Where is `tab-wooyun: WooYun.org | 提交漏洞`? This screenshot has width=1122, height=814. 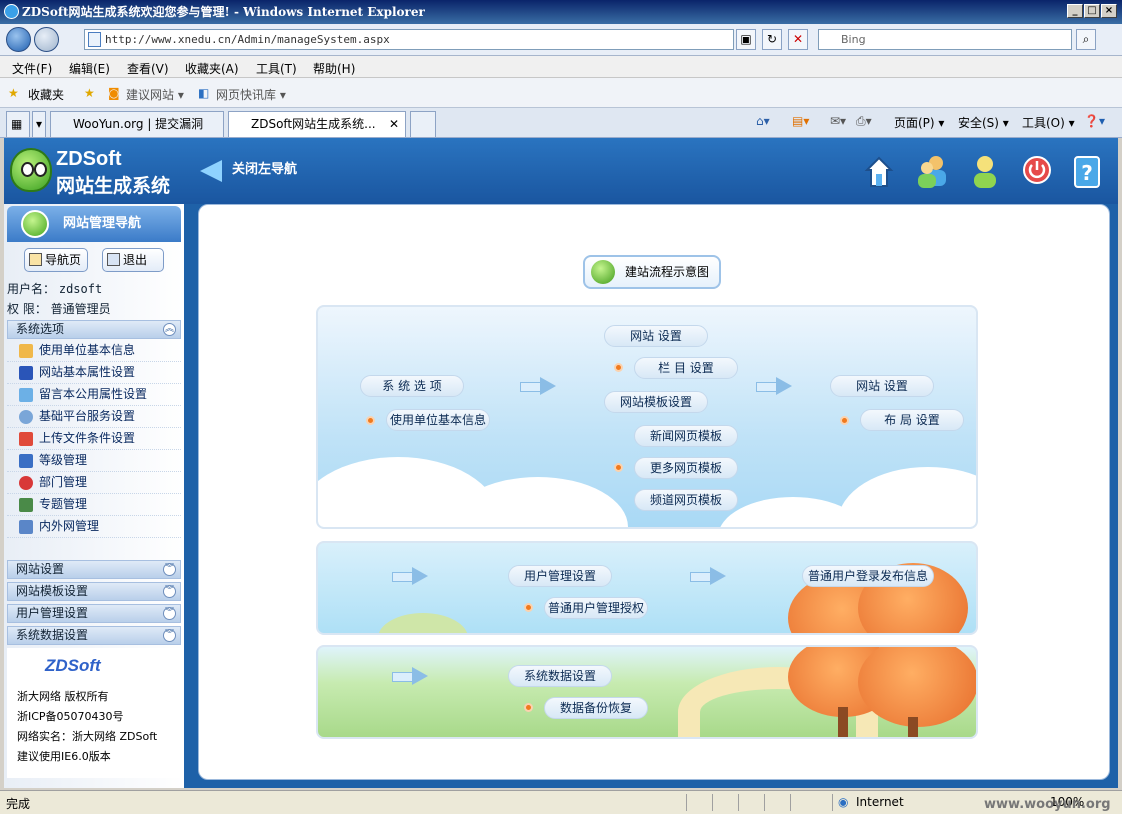
tab-wooyun: WooYun.org | 提交漏洞 is located at coordinates (137, 124).